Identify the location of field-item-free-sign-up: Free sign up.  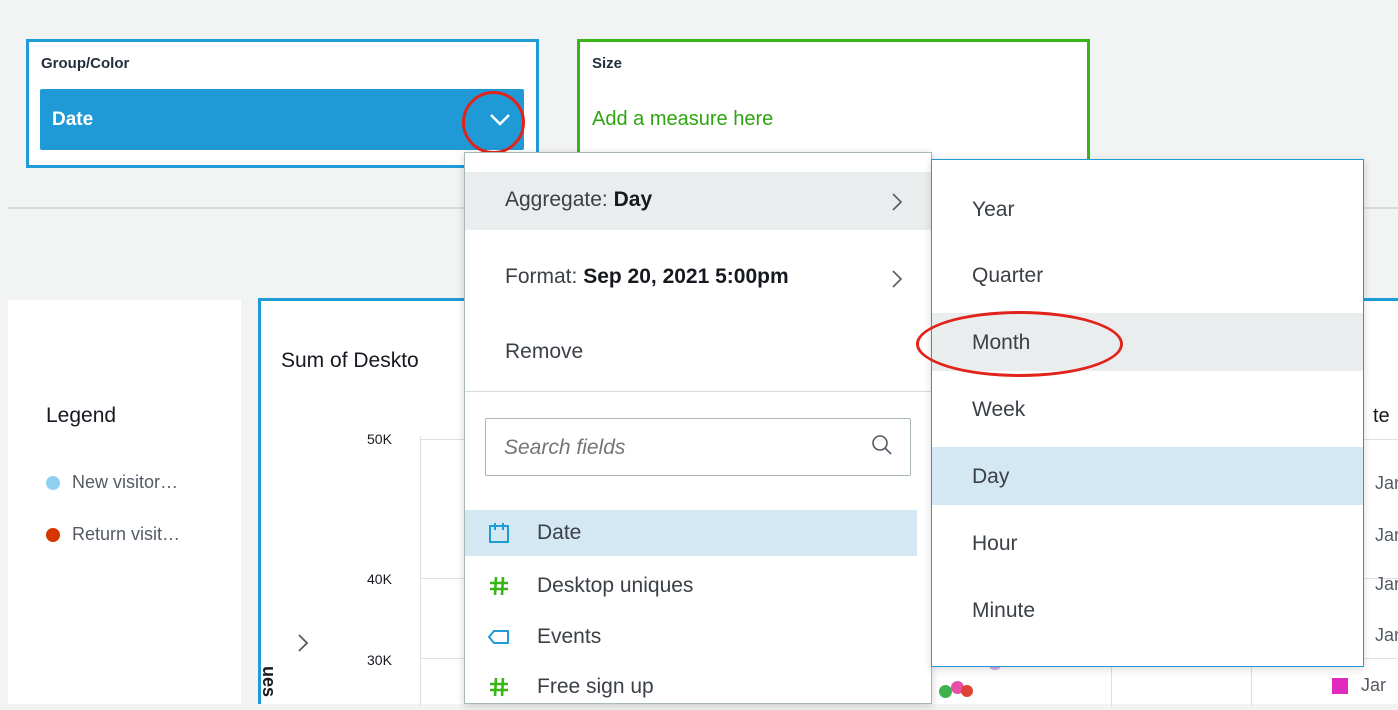
(691, 687).